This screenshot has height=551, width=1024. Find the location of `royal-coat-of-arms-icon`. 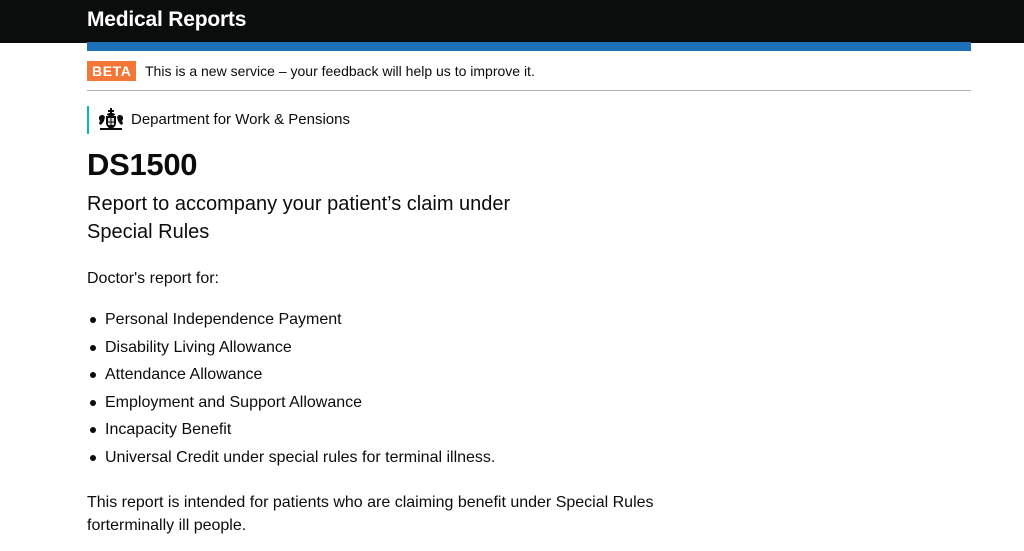

royal-coat-of-arms-icon is located at coordinates (111, 119).